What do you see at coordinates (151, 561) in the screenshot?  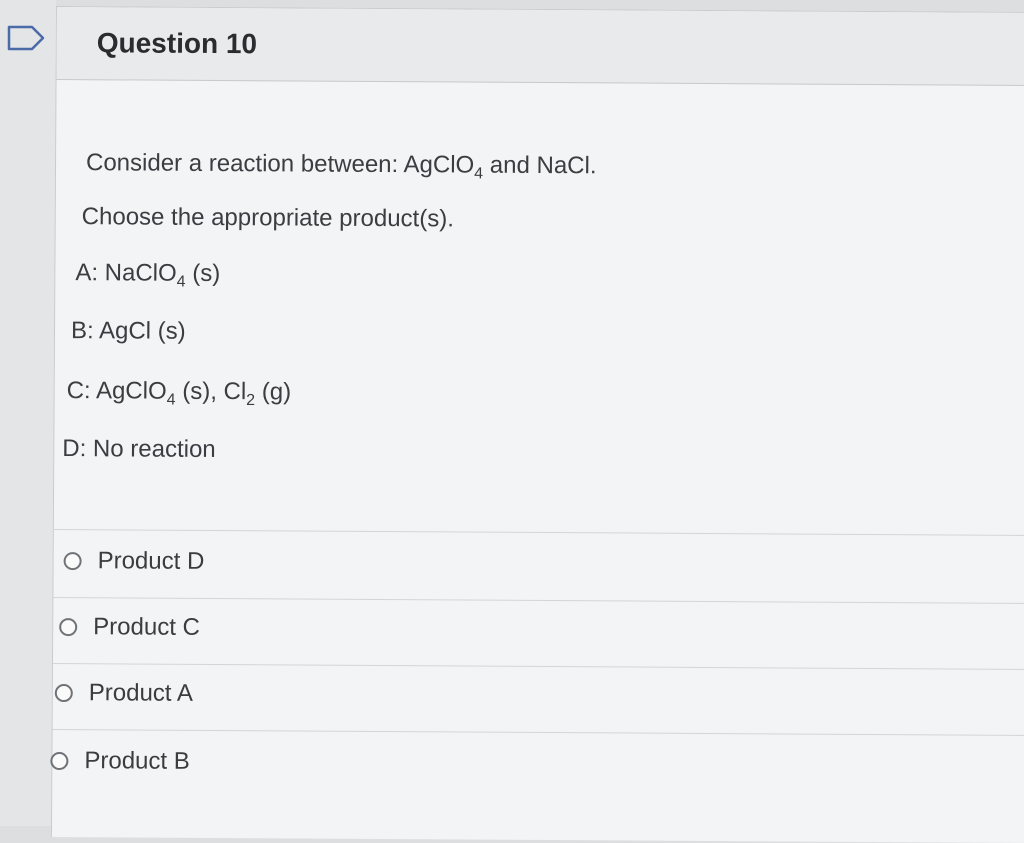 I see `answer-label: Product D` at bounding box center [151, 561].